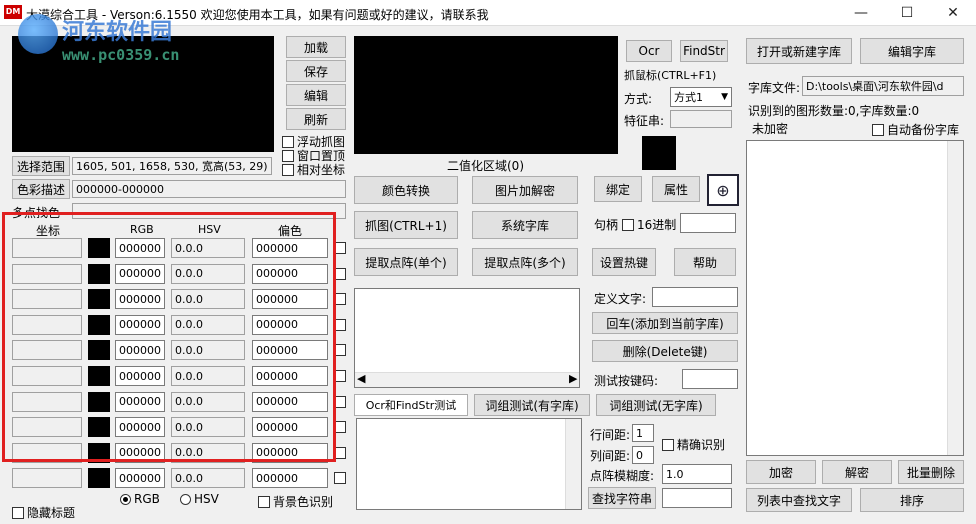 This screenshot has width=976, height=524. What do you see at coordinates (643, 455) in the screenshot?
I see `col-spacing-field: 0` at bounding box center [643, 455].